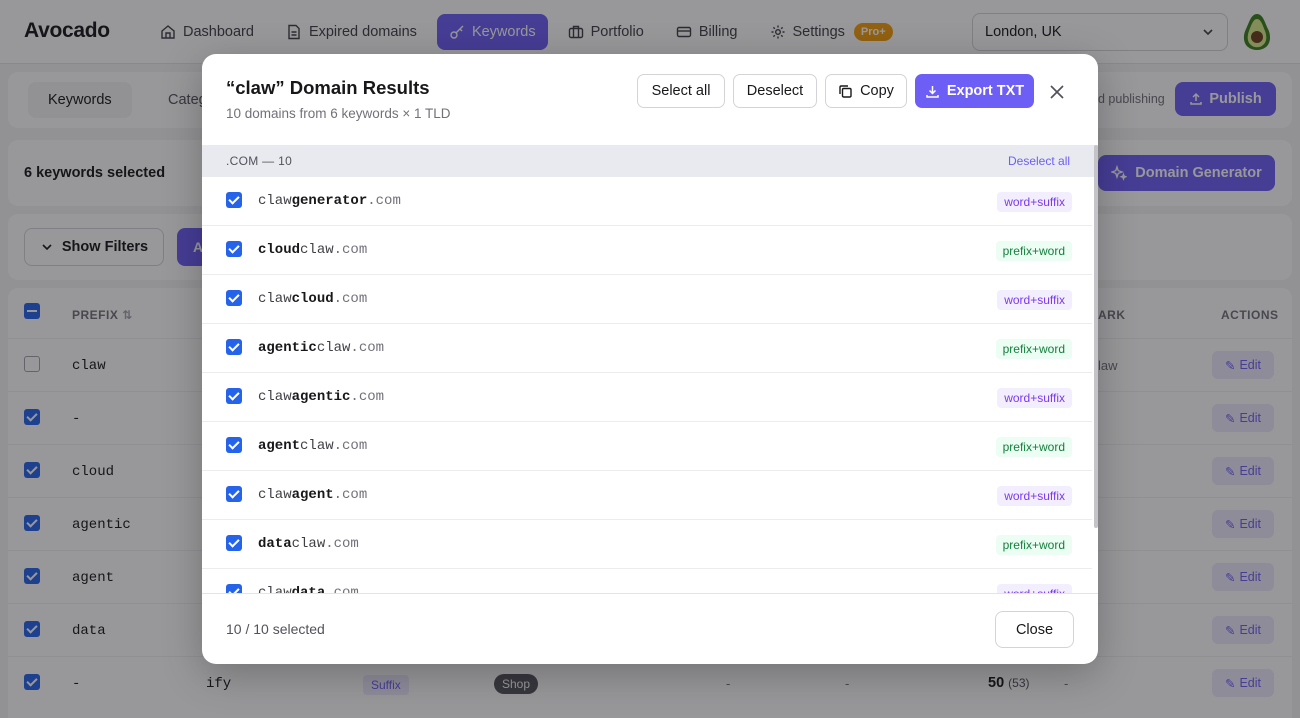 The height and width of the screenshot is (718, 1300). Describe the element at coordinates (985, 91) in the screenshot. I see `export-label: Export TXT` at that location.